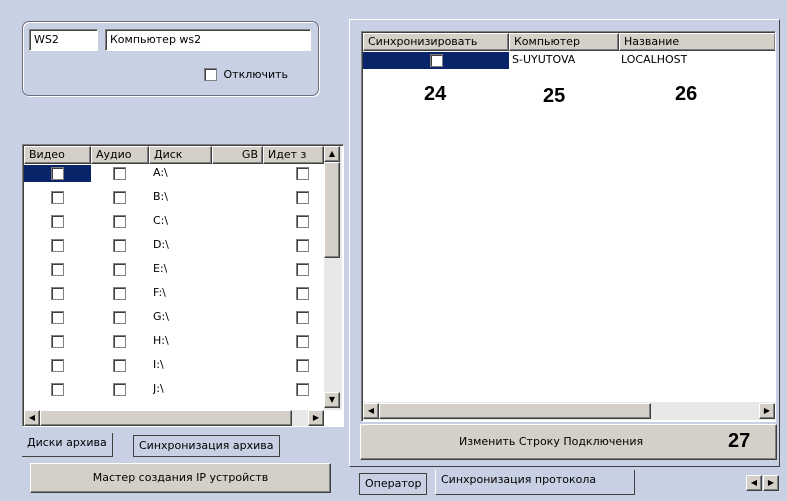 The image size is (787, 501). I want to click on sync-checkbox-cell, so click(436, 60).